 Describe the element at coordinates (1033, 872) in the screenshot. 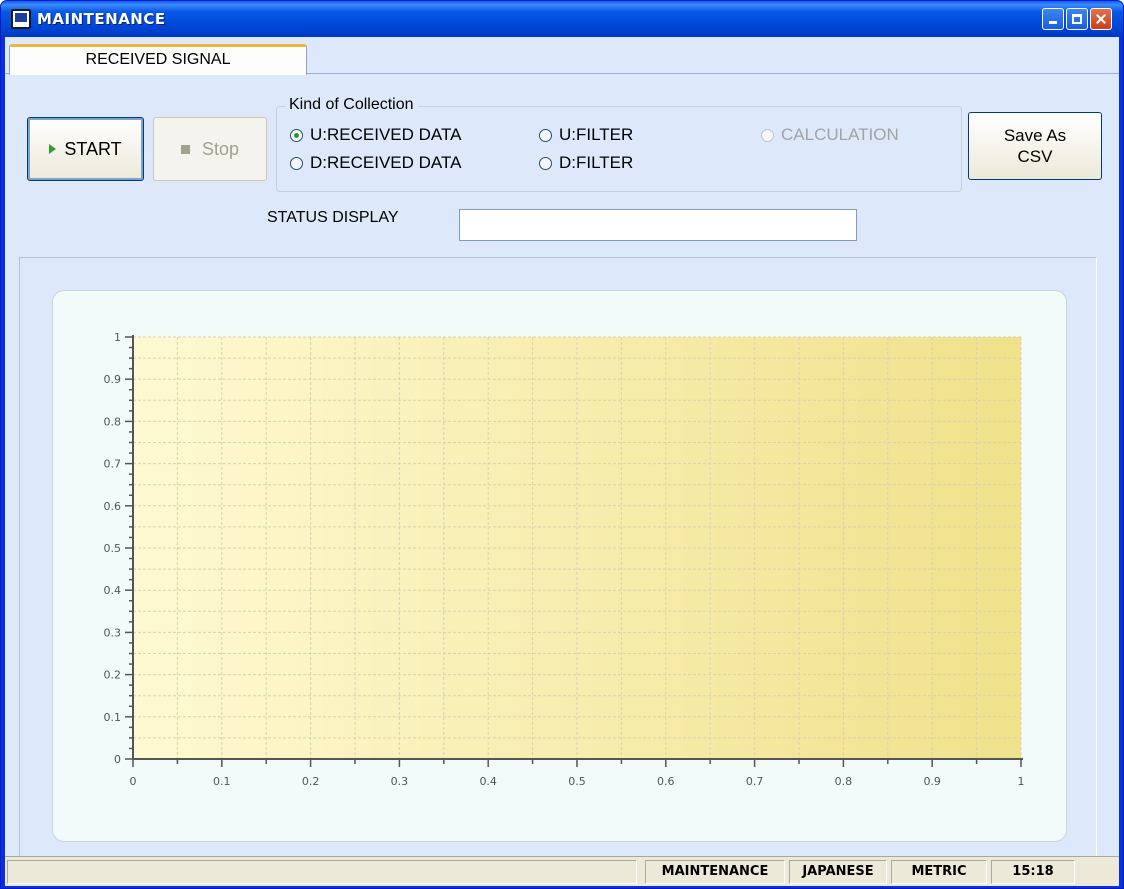

I see `status-clock-cell: 15:18` at that location.